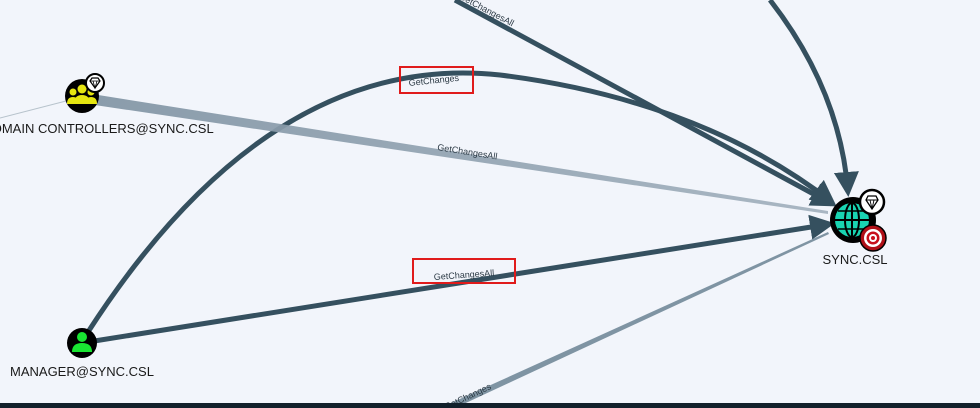 Image resolution: width=980 pixels, height=408 pixels. I want to click on edge-offscreen-to-dc, so click(33, 109).